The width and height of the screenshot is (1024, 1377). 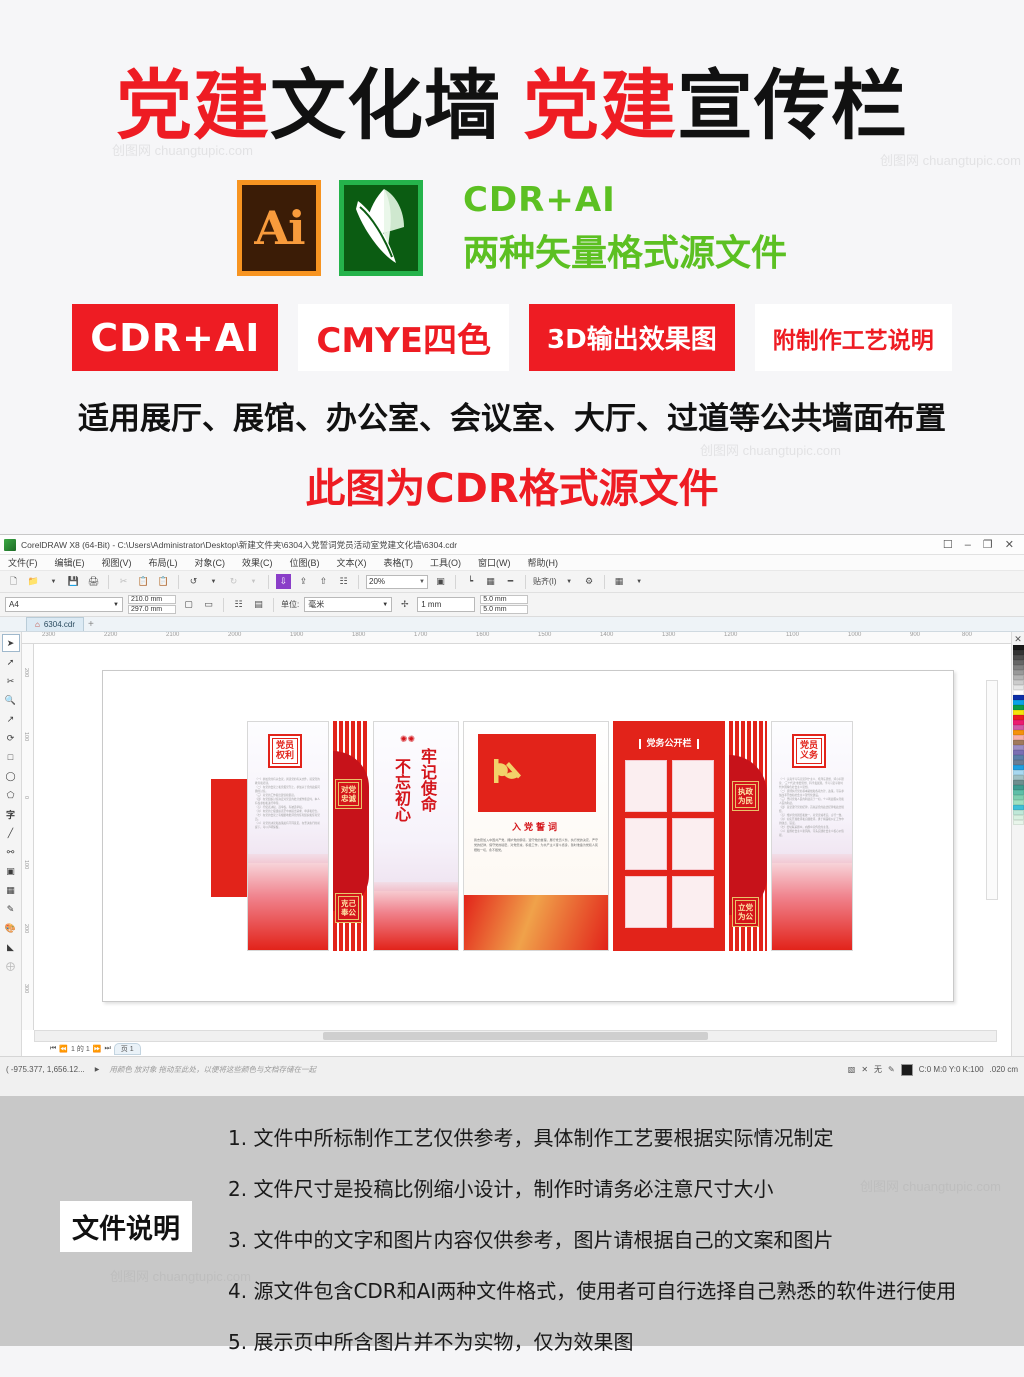 What do you see at coordinates (73, 581) in the screenshot?
I see `save-icon: 💾` at bounding box center [73, 581].